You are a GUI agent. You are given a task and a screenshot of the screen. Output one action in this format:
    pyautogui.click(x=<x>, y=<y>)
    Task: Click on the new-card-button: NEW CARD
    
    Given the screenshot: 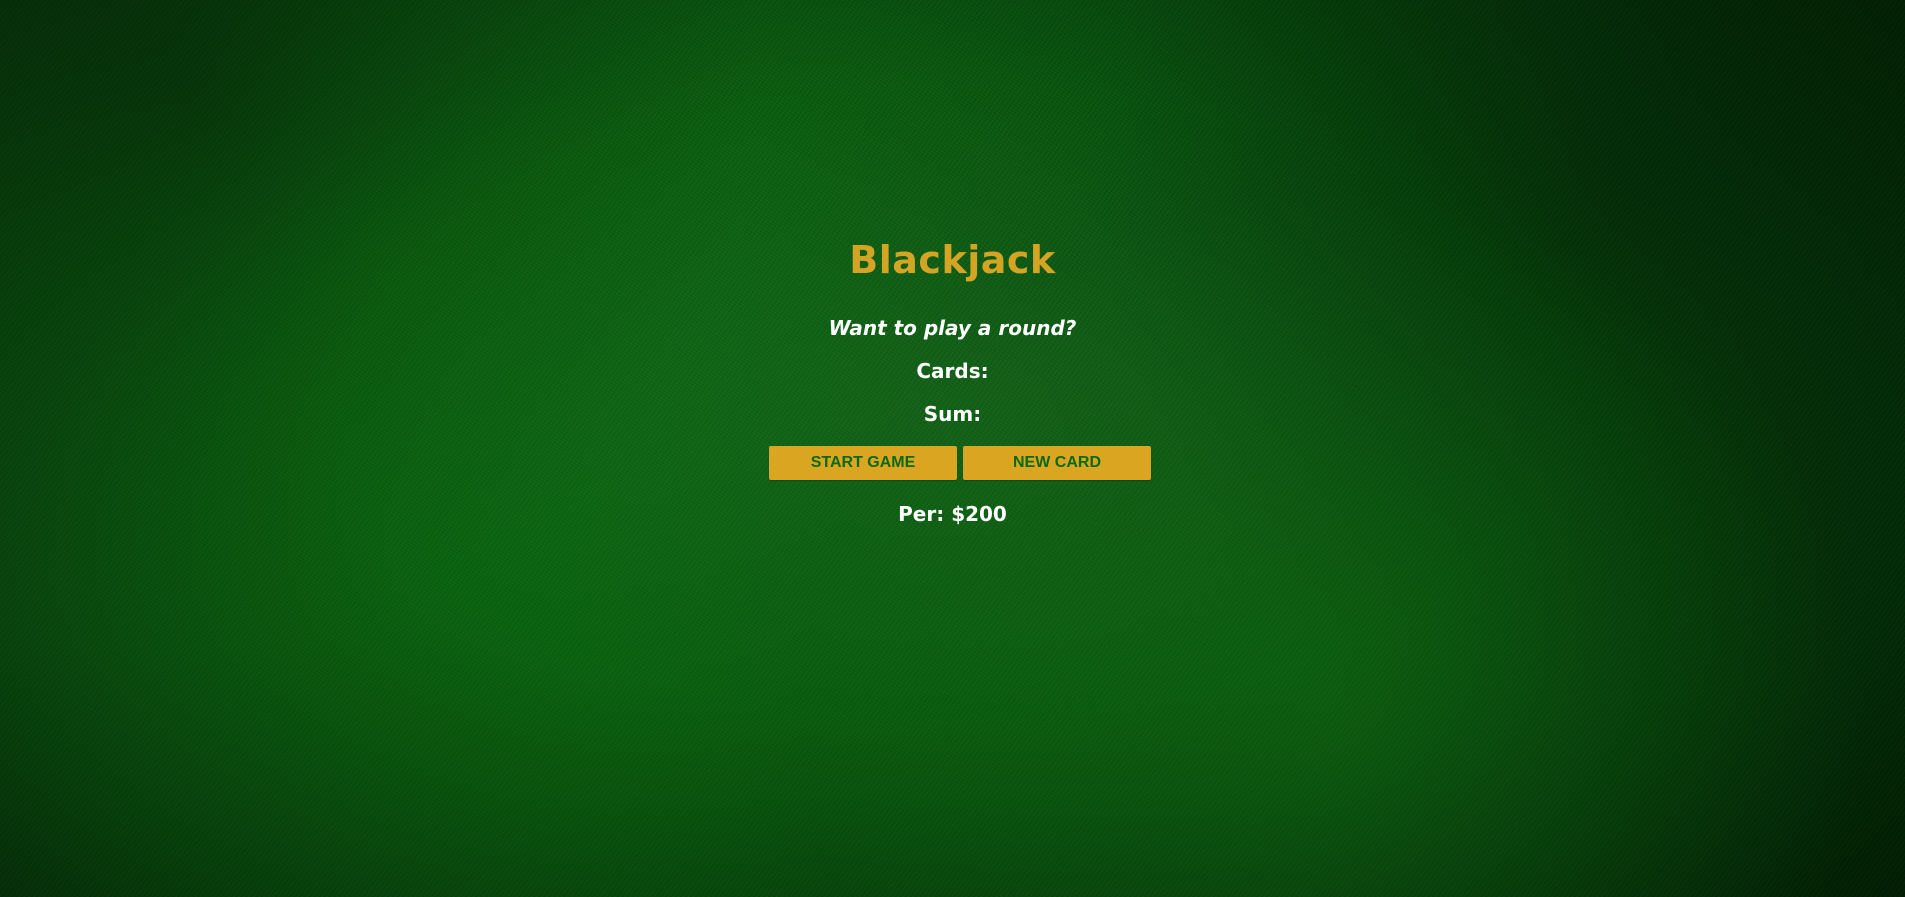 What is the action you would take?
    pyautogui.click(x=1057, y=463)
    